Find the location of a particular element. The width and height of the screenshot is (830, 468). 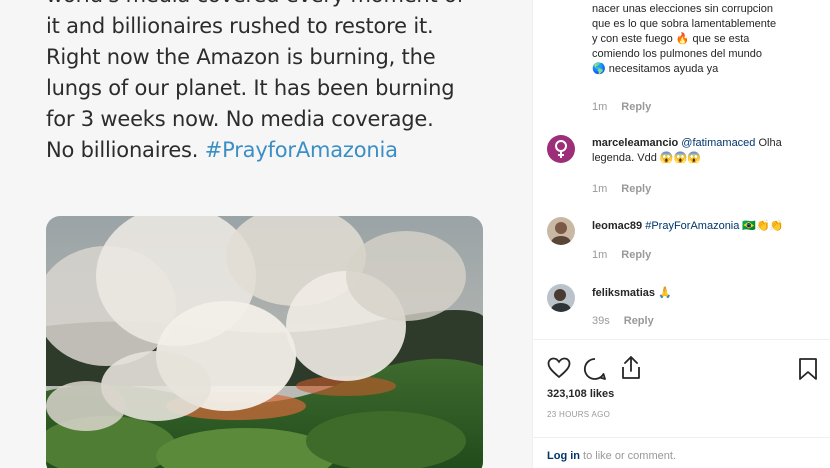

tweet-line: lungs of our planet. It has been burning is located at coordinates (250, 88).